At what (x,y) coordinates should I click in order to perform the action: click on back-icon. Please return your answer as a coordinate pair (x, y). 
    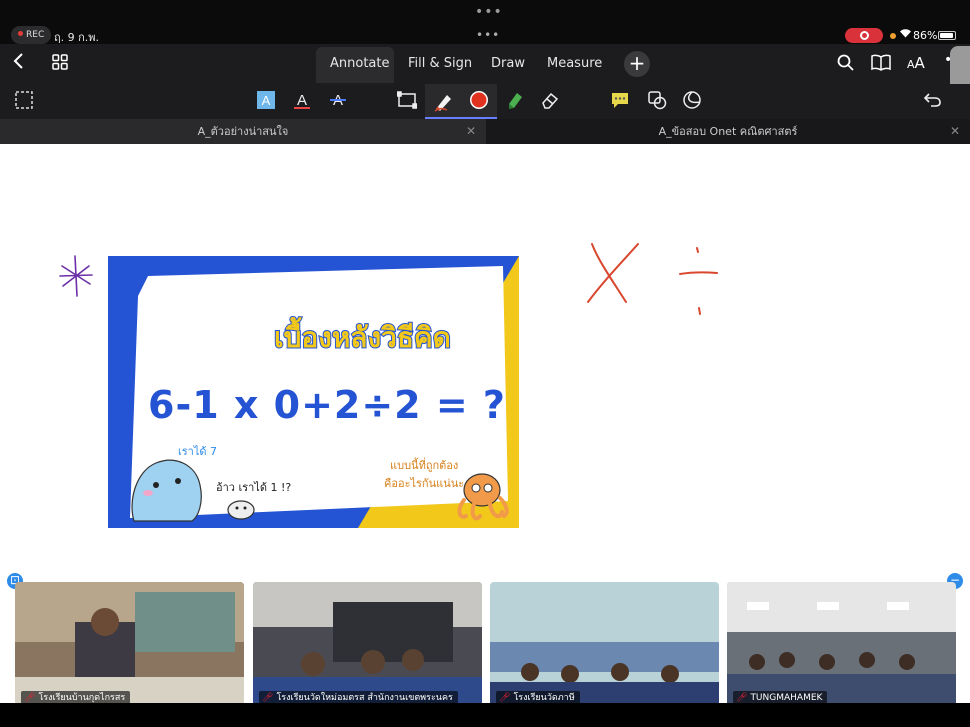
    Looking at the image, I should click on (18, 63).